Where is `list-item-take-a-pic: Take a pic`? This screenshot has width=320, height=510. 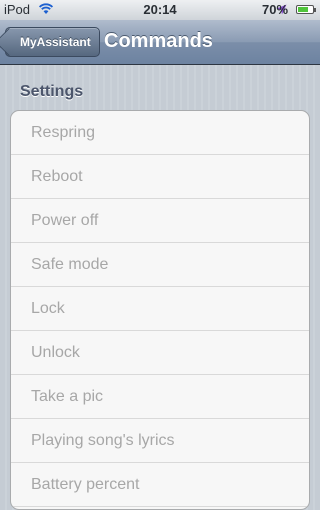 list-item-take-a-pic: Take a pic is located at coordinates (160, 397).